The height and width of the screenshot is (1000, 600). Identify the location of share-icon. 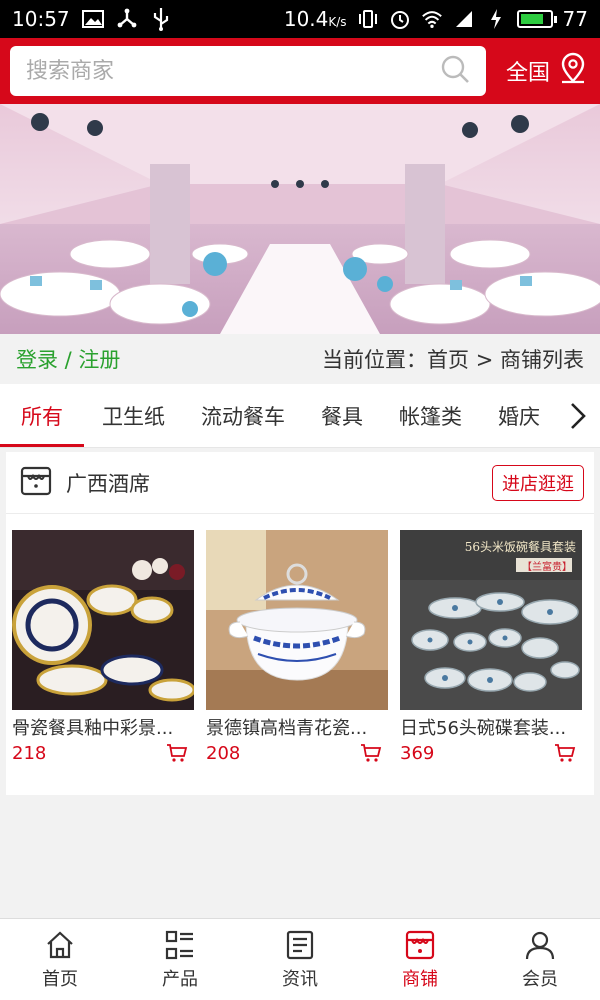
(127, 19).